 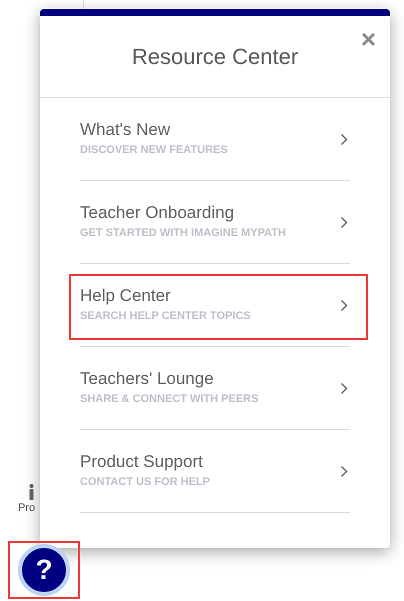 What do you see at coordinates (215, 305) in the screenshot?
I see `menu-item: Help Center SEARCH HELP CENTER TOPICS` at bounding box center [215, 305].